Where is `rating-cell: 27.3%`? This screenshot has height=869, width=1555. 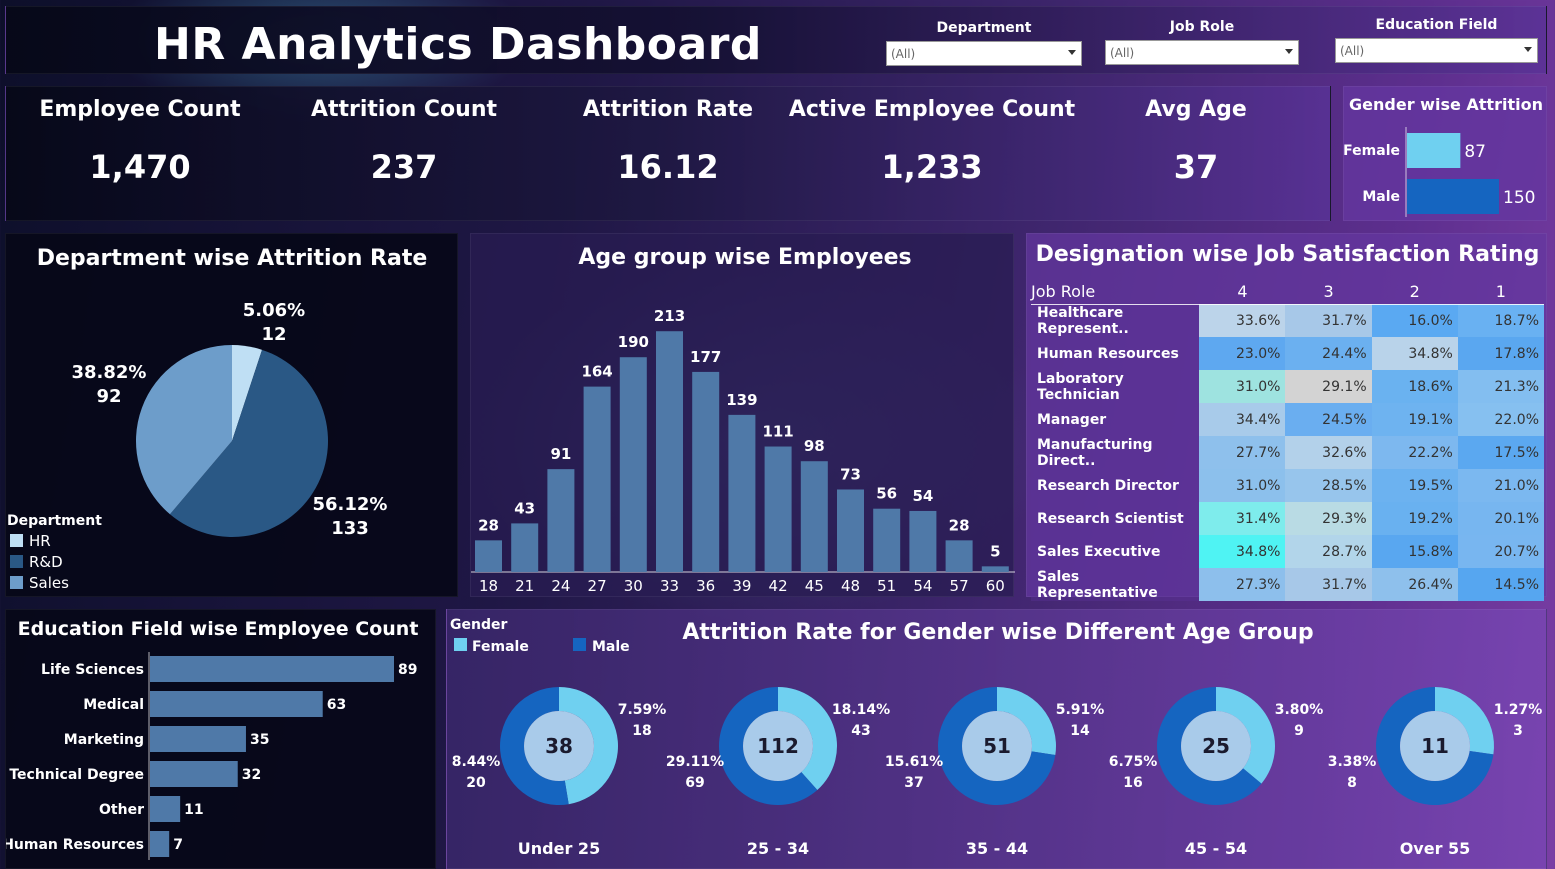 rating-cell: 27.3% is located at coordinates (1242, 584).